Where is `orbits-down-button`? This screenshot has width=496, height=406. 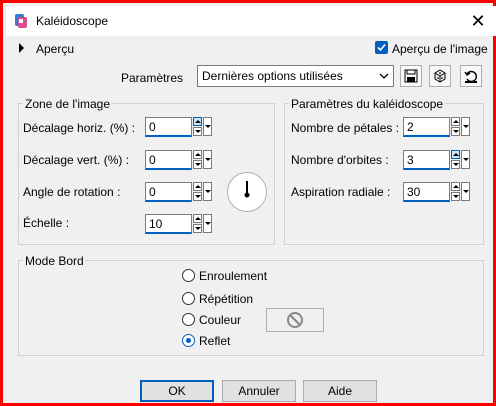
orbits-down-button is located at coordinates (455, 164).